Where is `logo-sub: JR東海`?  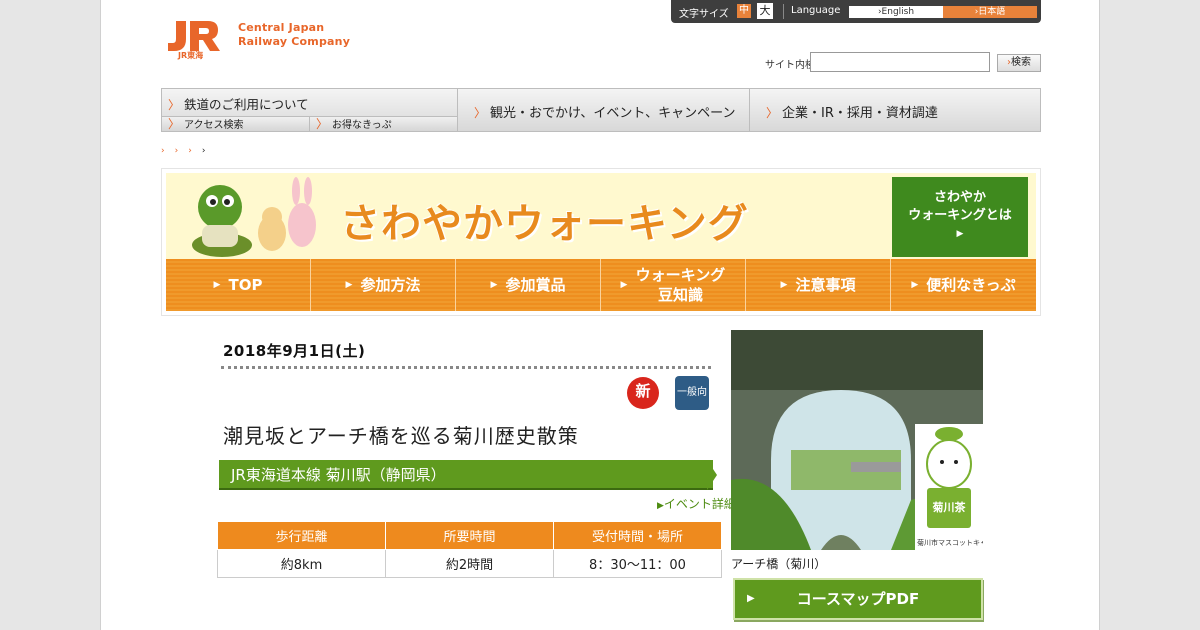 logo-sub: JR東海 is located at coordinates (191, 55).